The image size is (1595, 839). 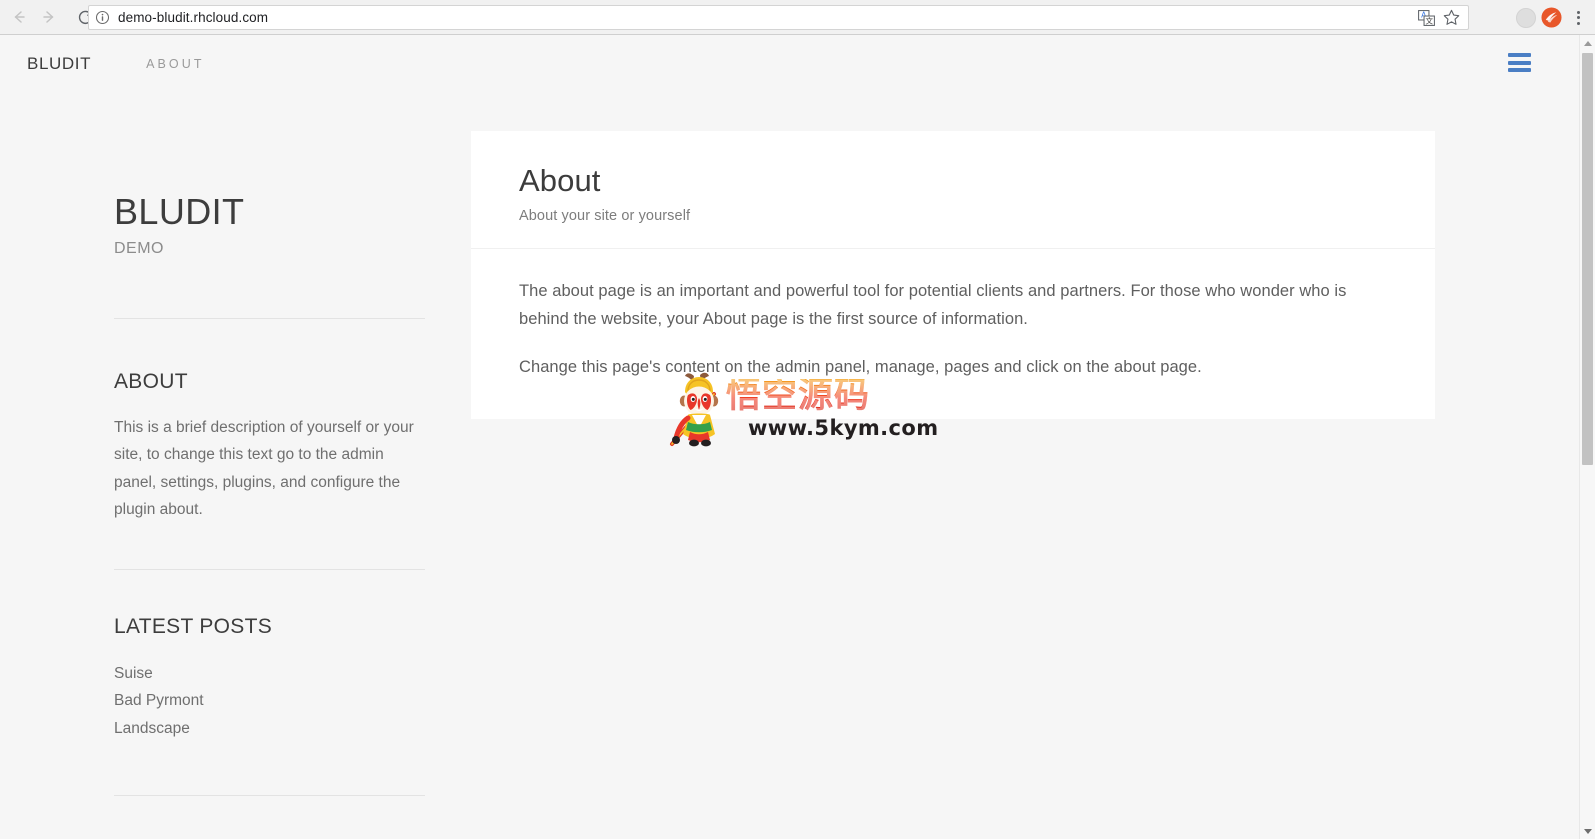 I want to click on list-item: Suise, so click(x=270, y=674).